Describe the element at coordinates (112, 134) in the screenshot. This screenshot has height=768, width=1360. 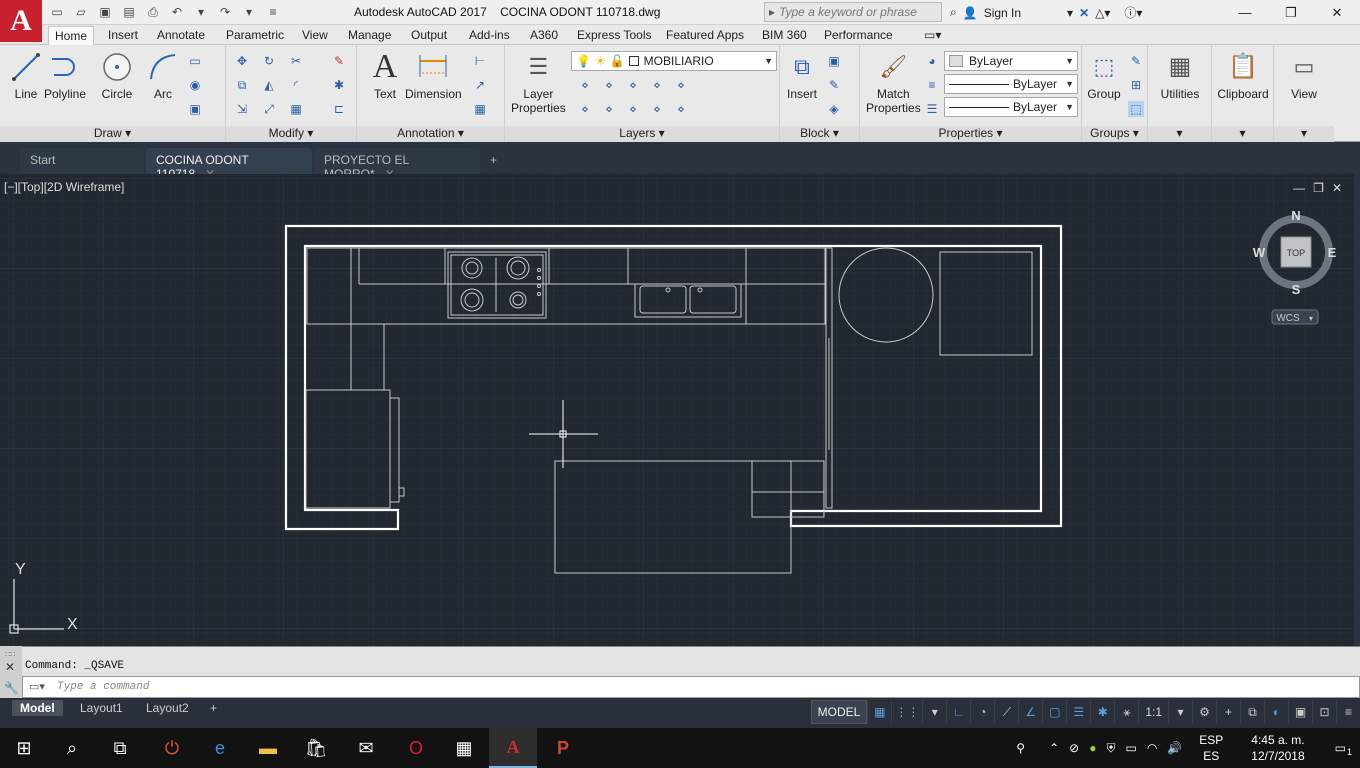
I see `panel-title-draw: Draw ▾` at that location.